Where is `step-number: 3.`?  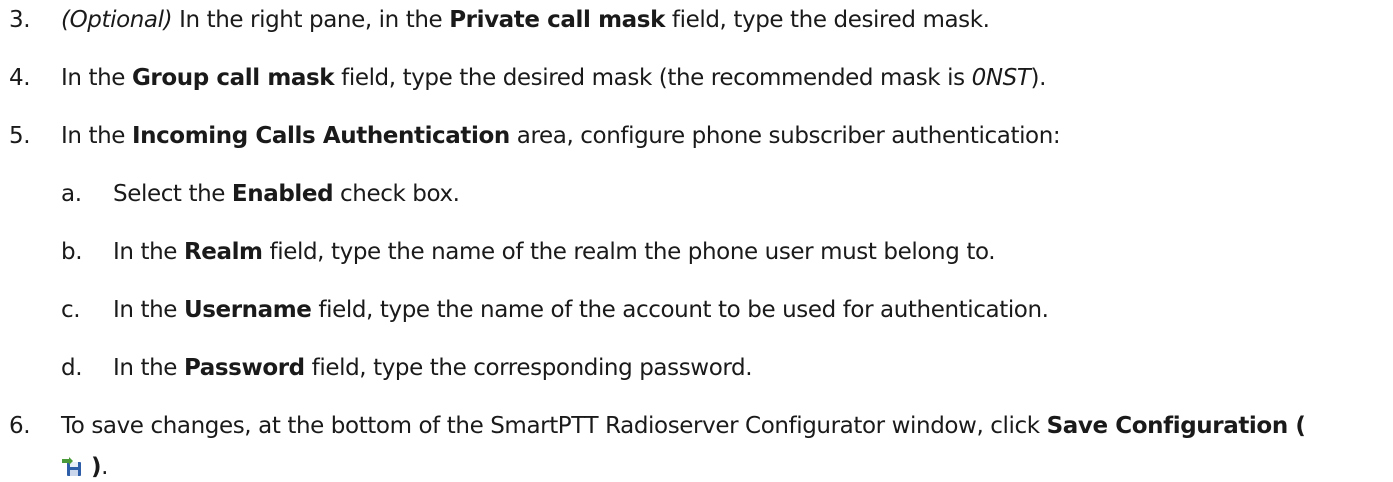
step-number: 3. is located at coordinates (20, 20).